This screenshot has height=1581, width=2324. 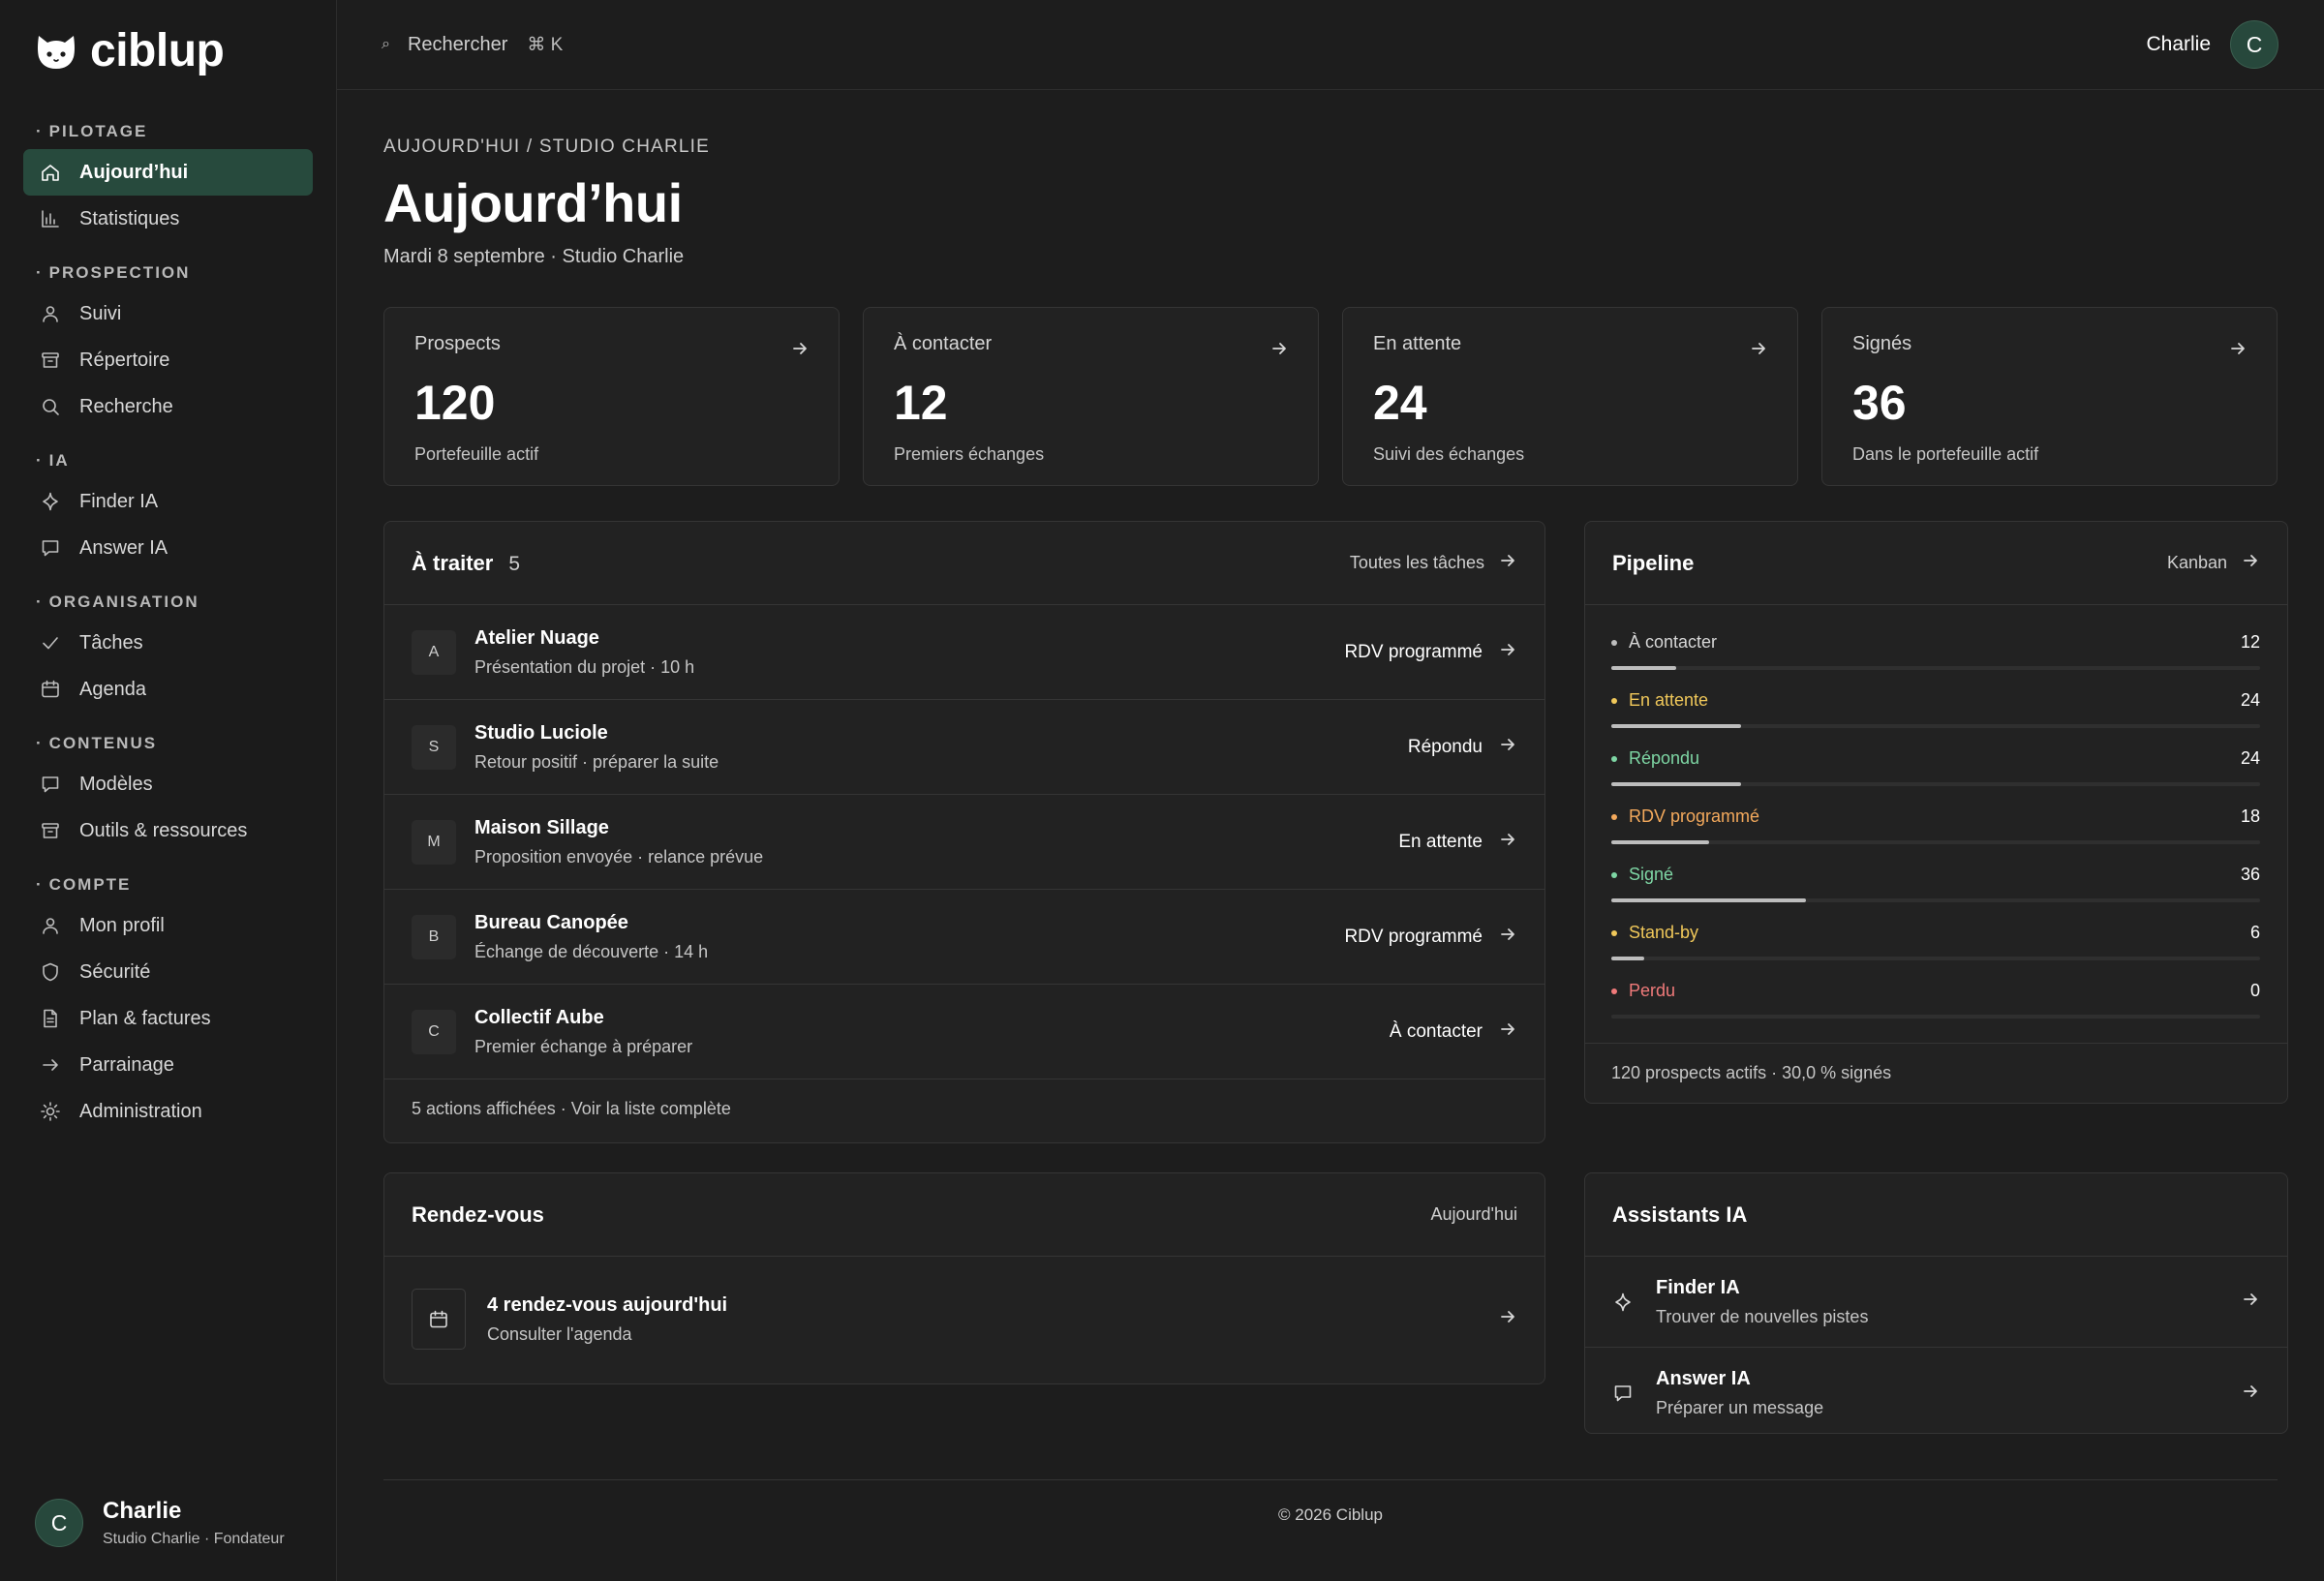 I want to click on task-description: Premier échange à préparer, so click(x=583, y=1046).